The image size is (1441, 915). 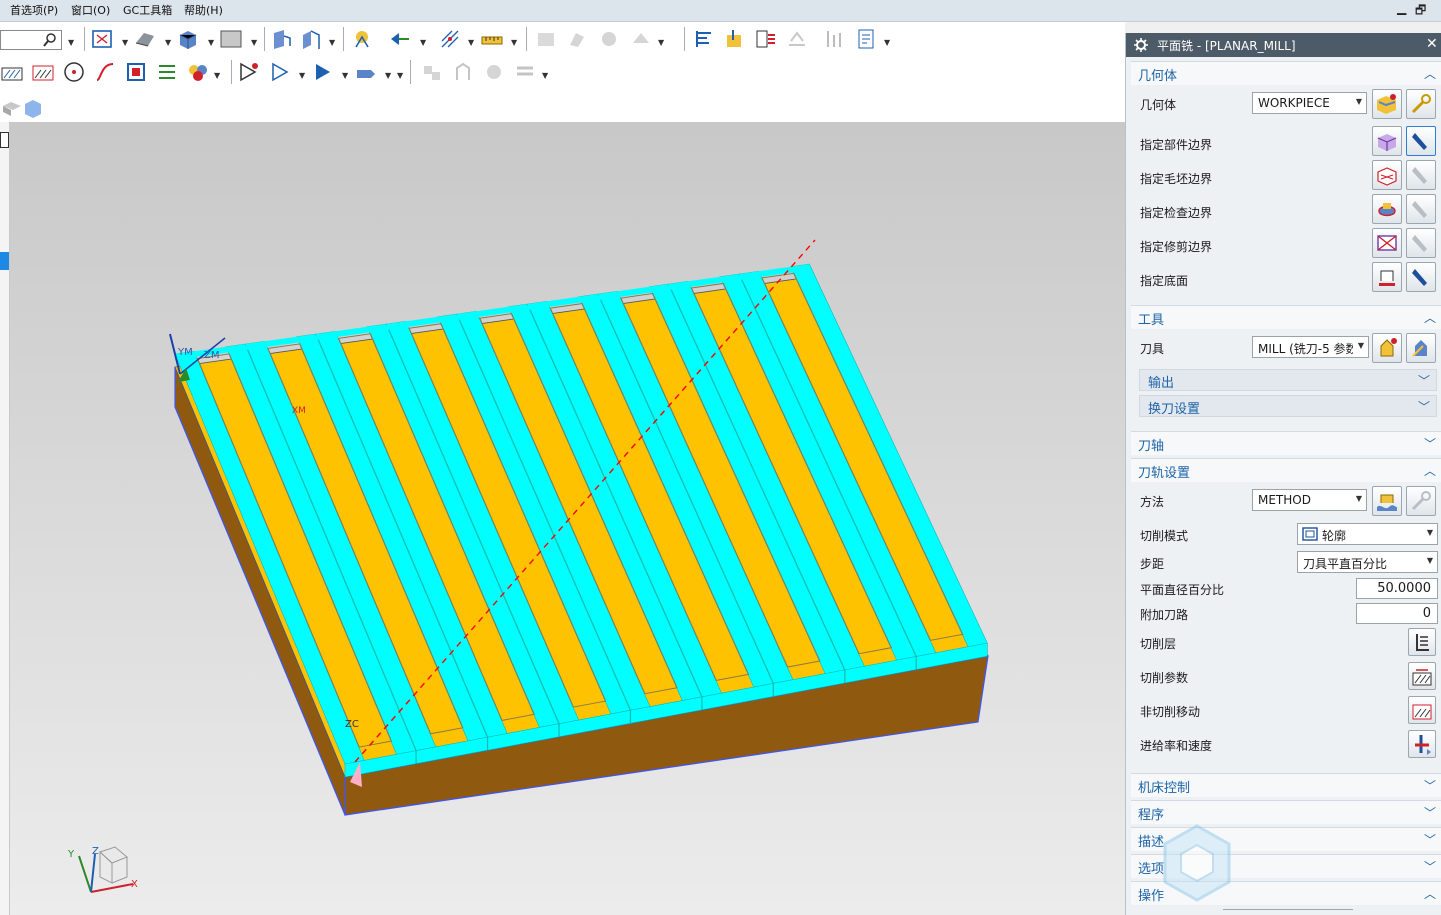 What do you see at coordinates (1310, 347) in the screenshot?
I see `tool-select: MILL (铣刀-5 参数 ▼` at bounding box center [1310, 347].